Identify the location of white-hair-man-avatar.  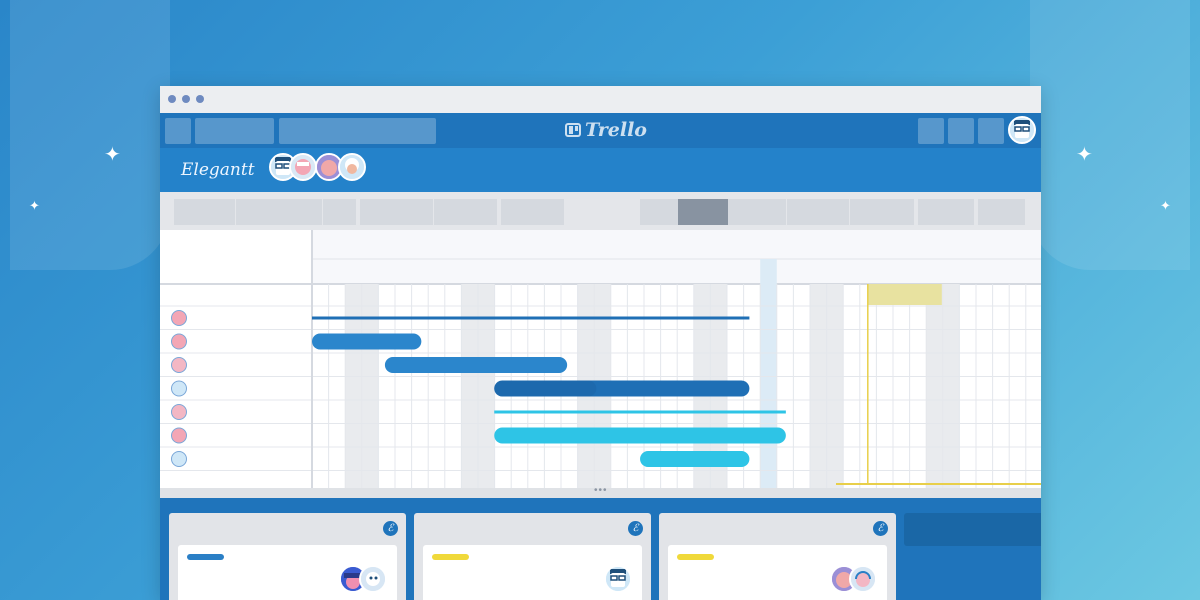
(352, 167).